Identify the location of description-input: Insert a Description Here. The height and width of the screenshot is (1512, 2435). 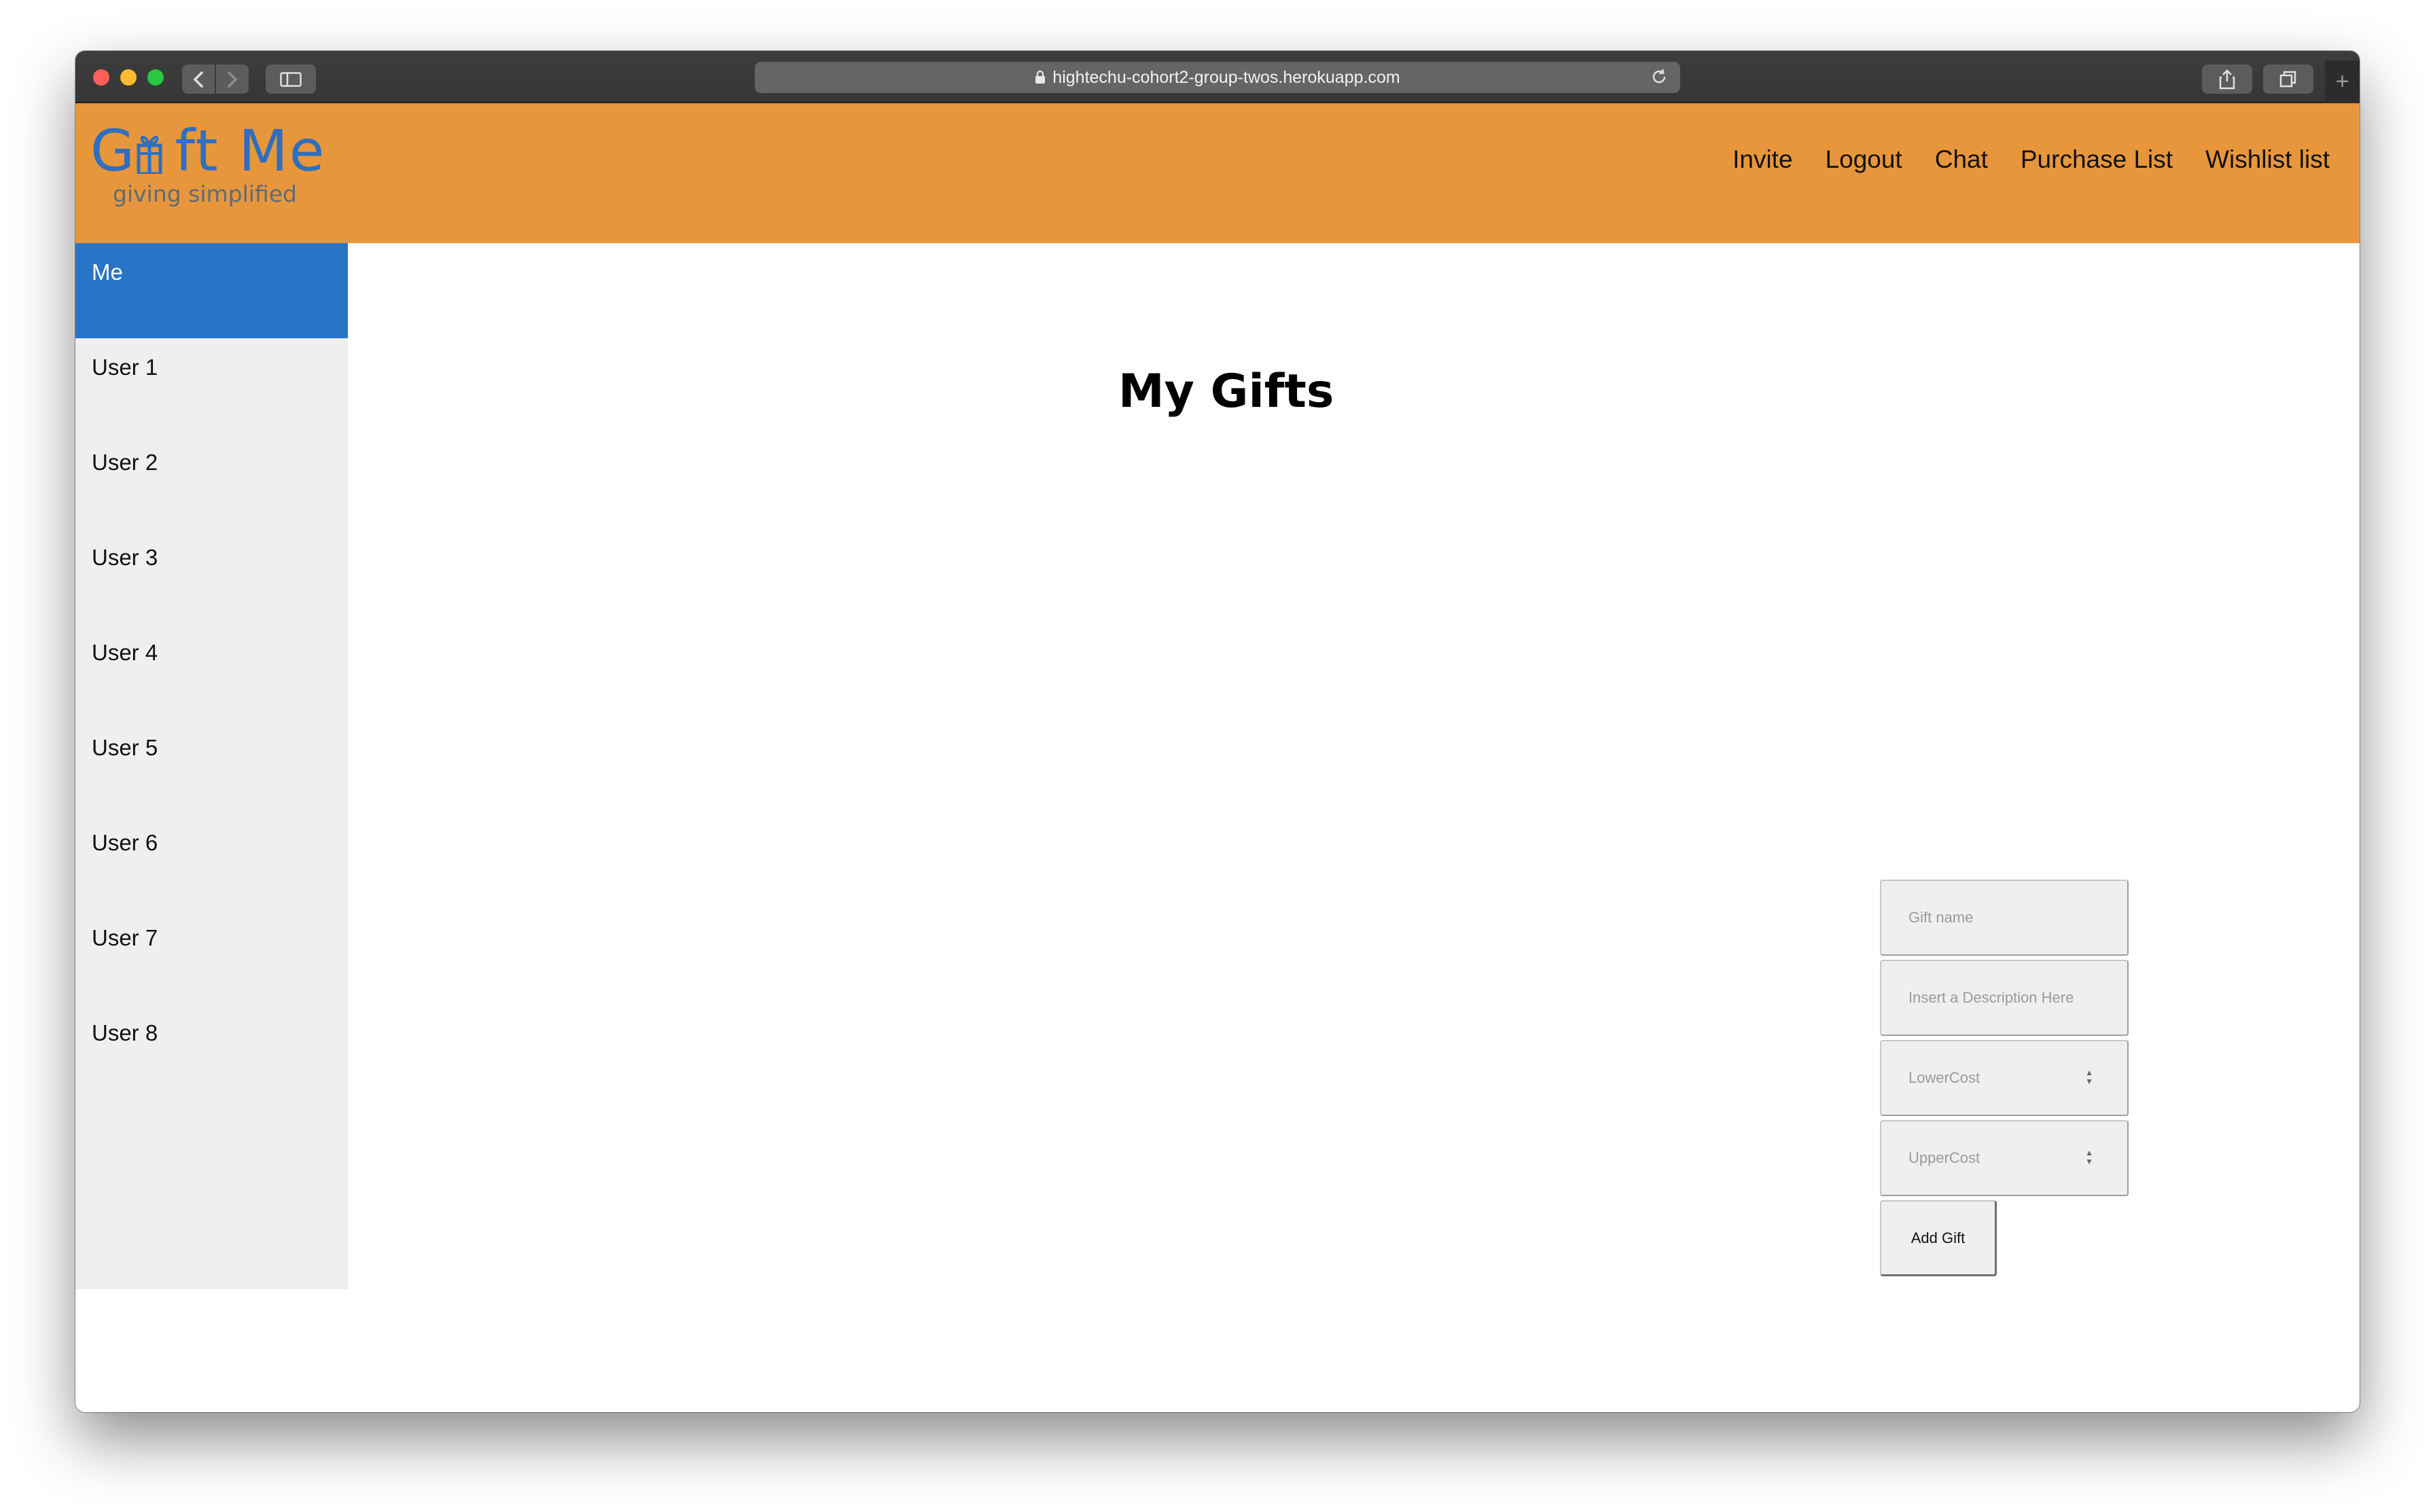
(2004, 998).